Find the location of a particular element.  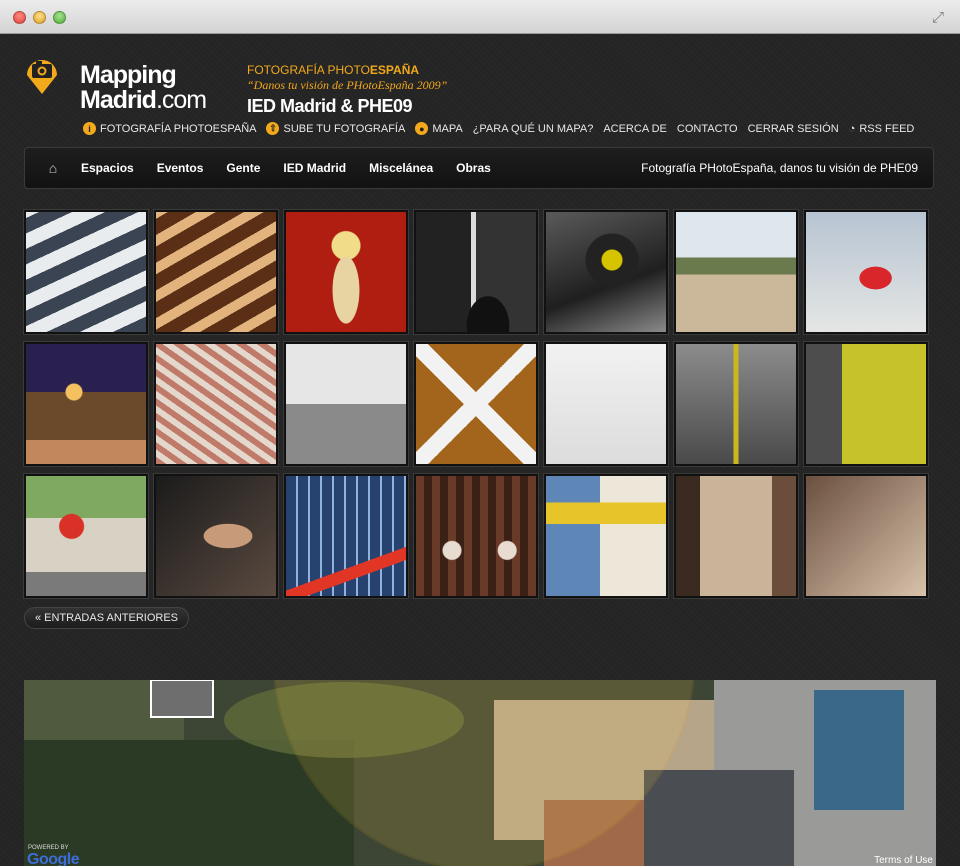

menu-item-eventos: Eventos is located at coordinates (180, 168).